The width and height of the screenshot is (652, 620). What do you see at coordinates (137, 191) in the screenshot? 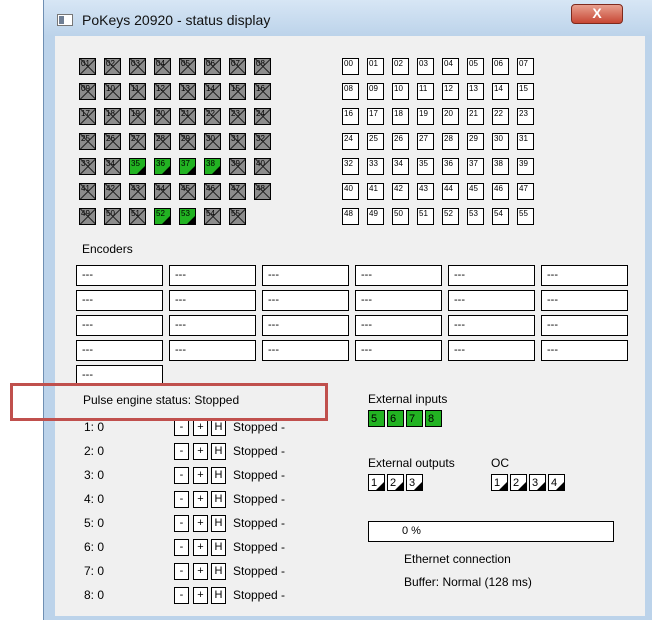
I see `pin-43: 43` at bounding box center [137, 191].